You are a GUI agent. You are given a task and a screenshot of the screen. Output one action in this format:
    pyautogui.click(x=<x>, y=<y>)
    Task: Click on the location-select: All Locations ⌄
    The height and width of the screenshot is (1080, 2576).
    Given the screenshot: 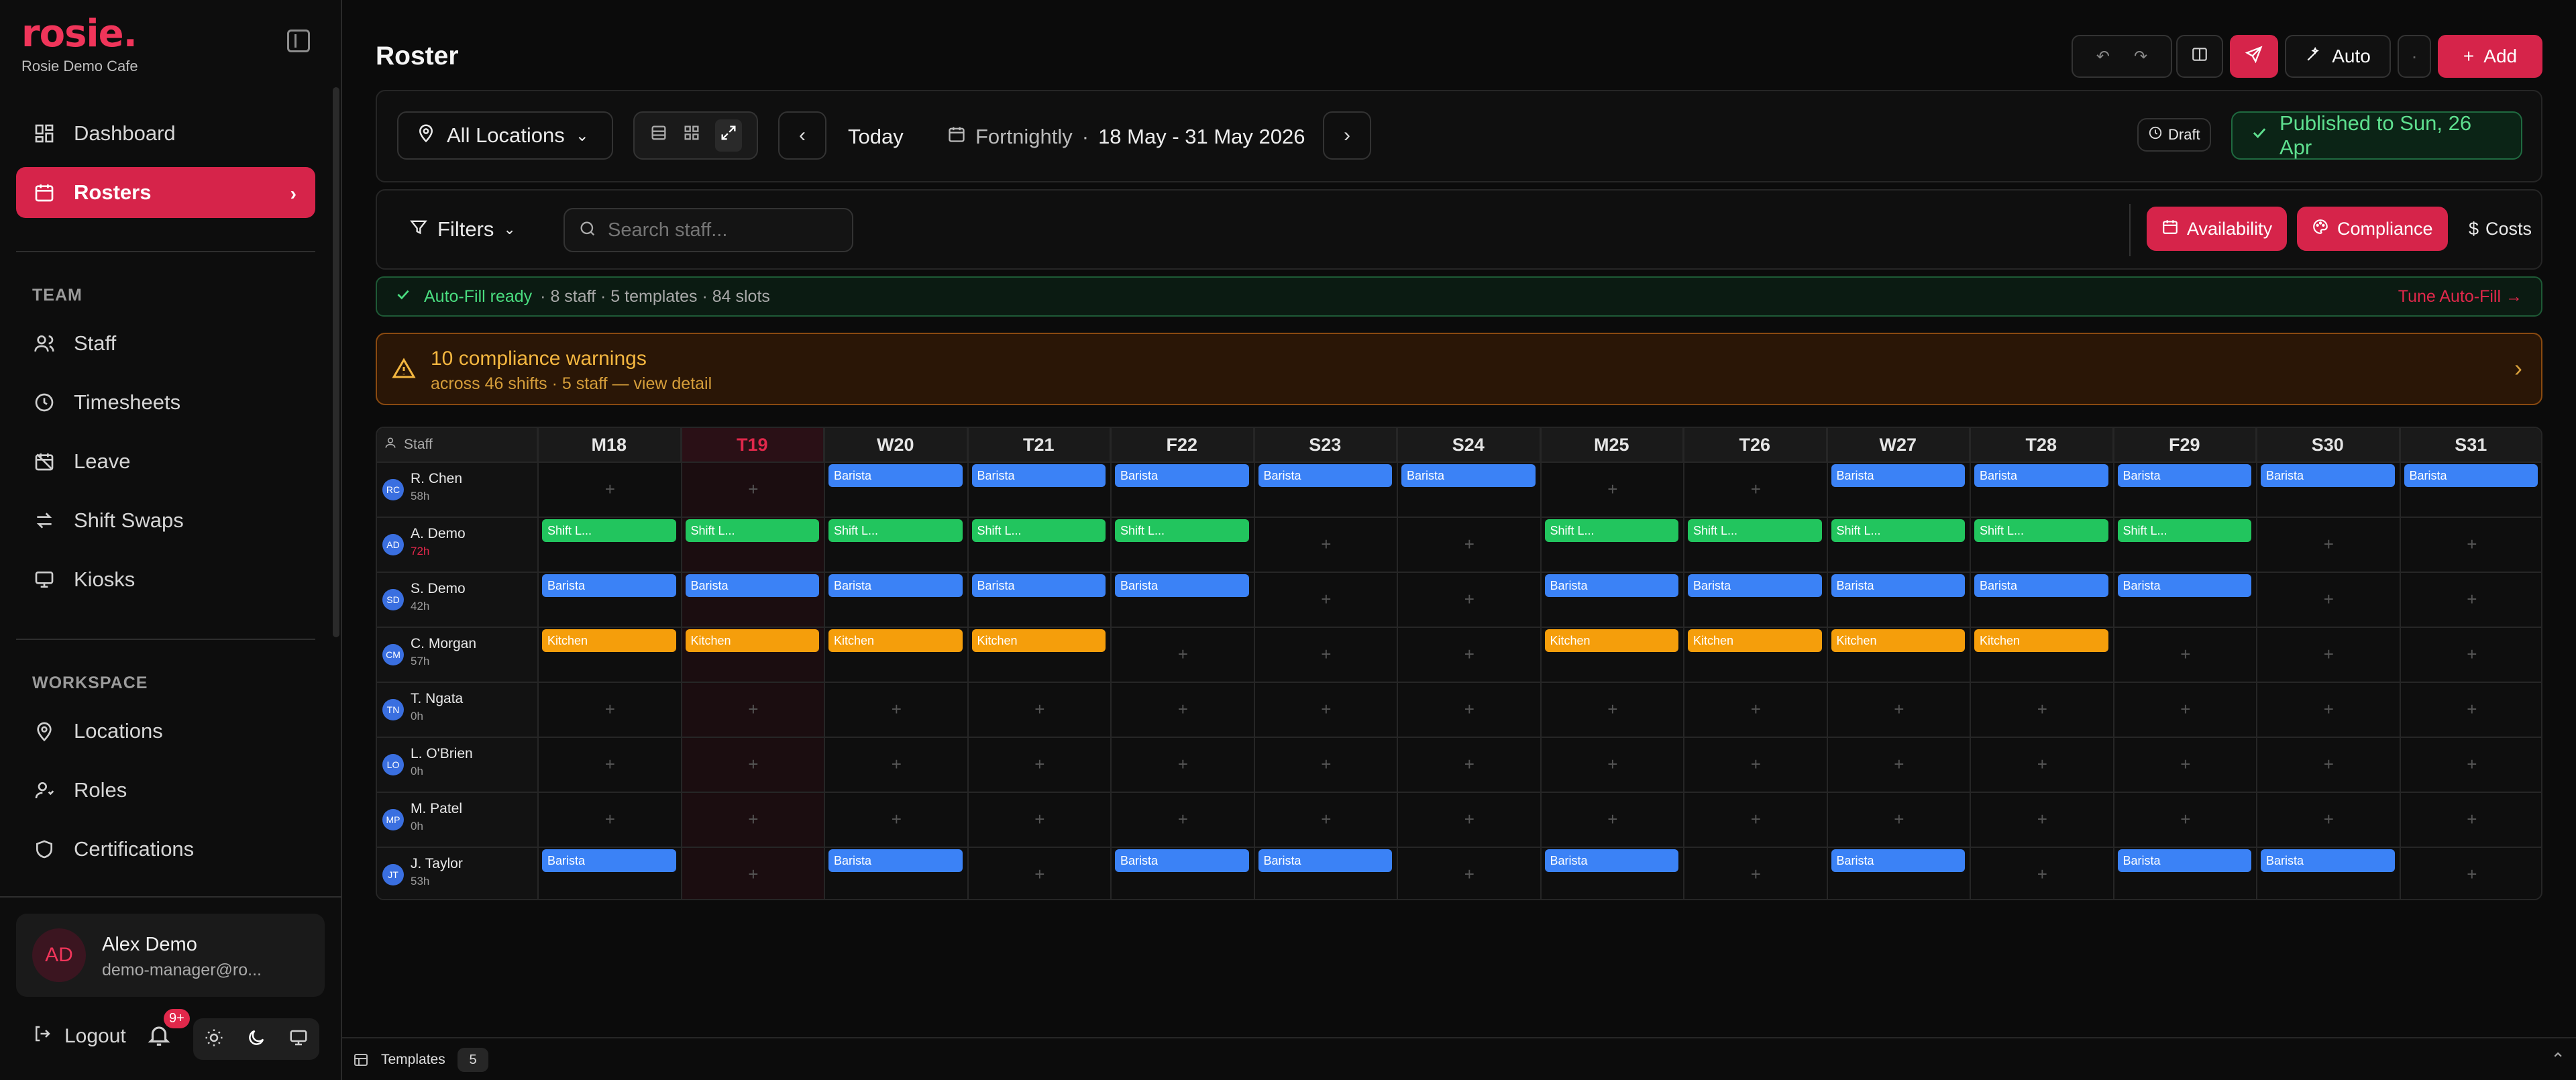 What is the action you would take?
    pyautogui.click(x=505, y=135)
    